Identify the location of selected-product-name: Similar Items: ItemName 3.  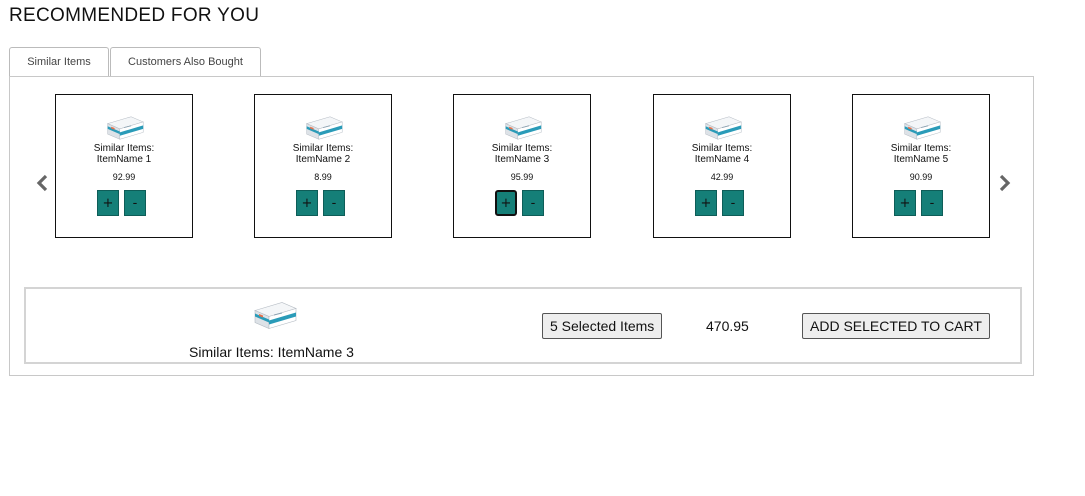
(271, 352).